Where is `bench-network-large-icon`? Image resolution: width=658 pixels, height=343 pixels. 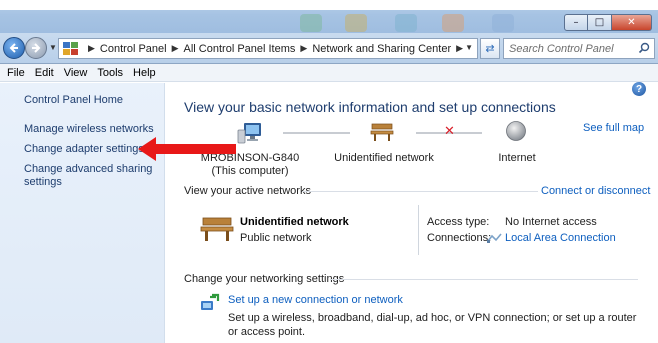 bench-network-large-icon is located at coordinates (217, 229).